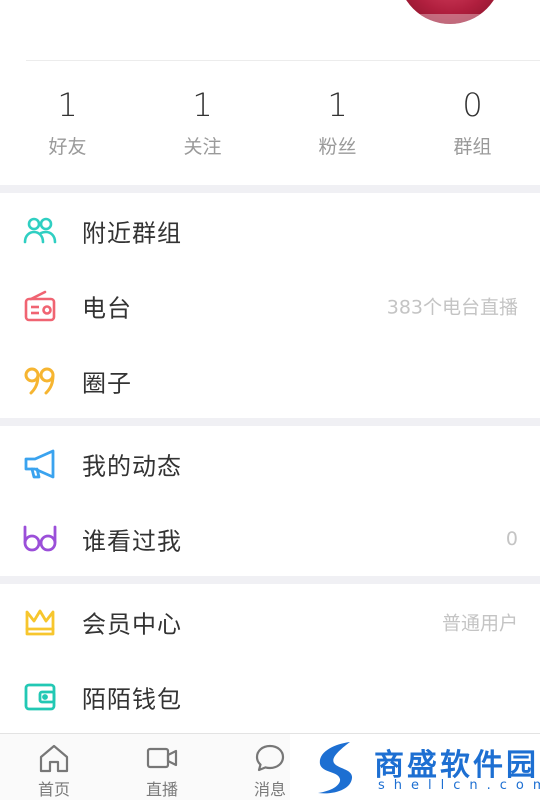 This screenshot has width=540, height=800. What do you see at coordinates (40, 539) in the screenshot?
I see `glasses-icon` at bounding box center [40, 539].